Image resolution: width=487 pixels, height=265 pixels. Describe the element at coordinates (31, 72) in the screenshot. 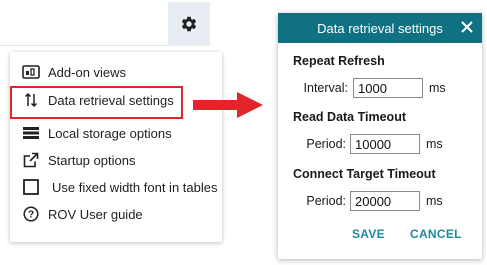

I see `addon-views-icon` at that location.